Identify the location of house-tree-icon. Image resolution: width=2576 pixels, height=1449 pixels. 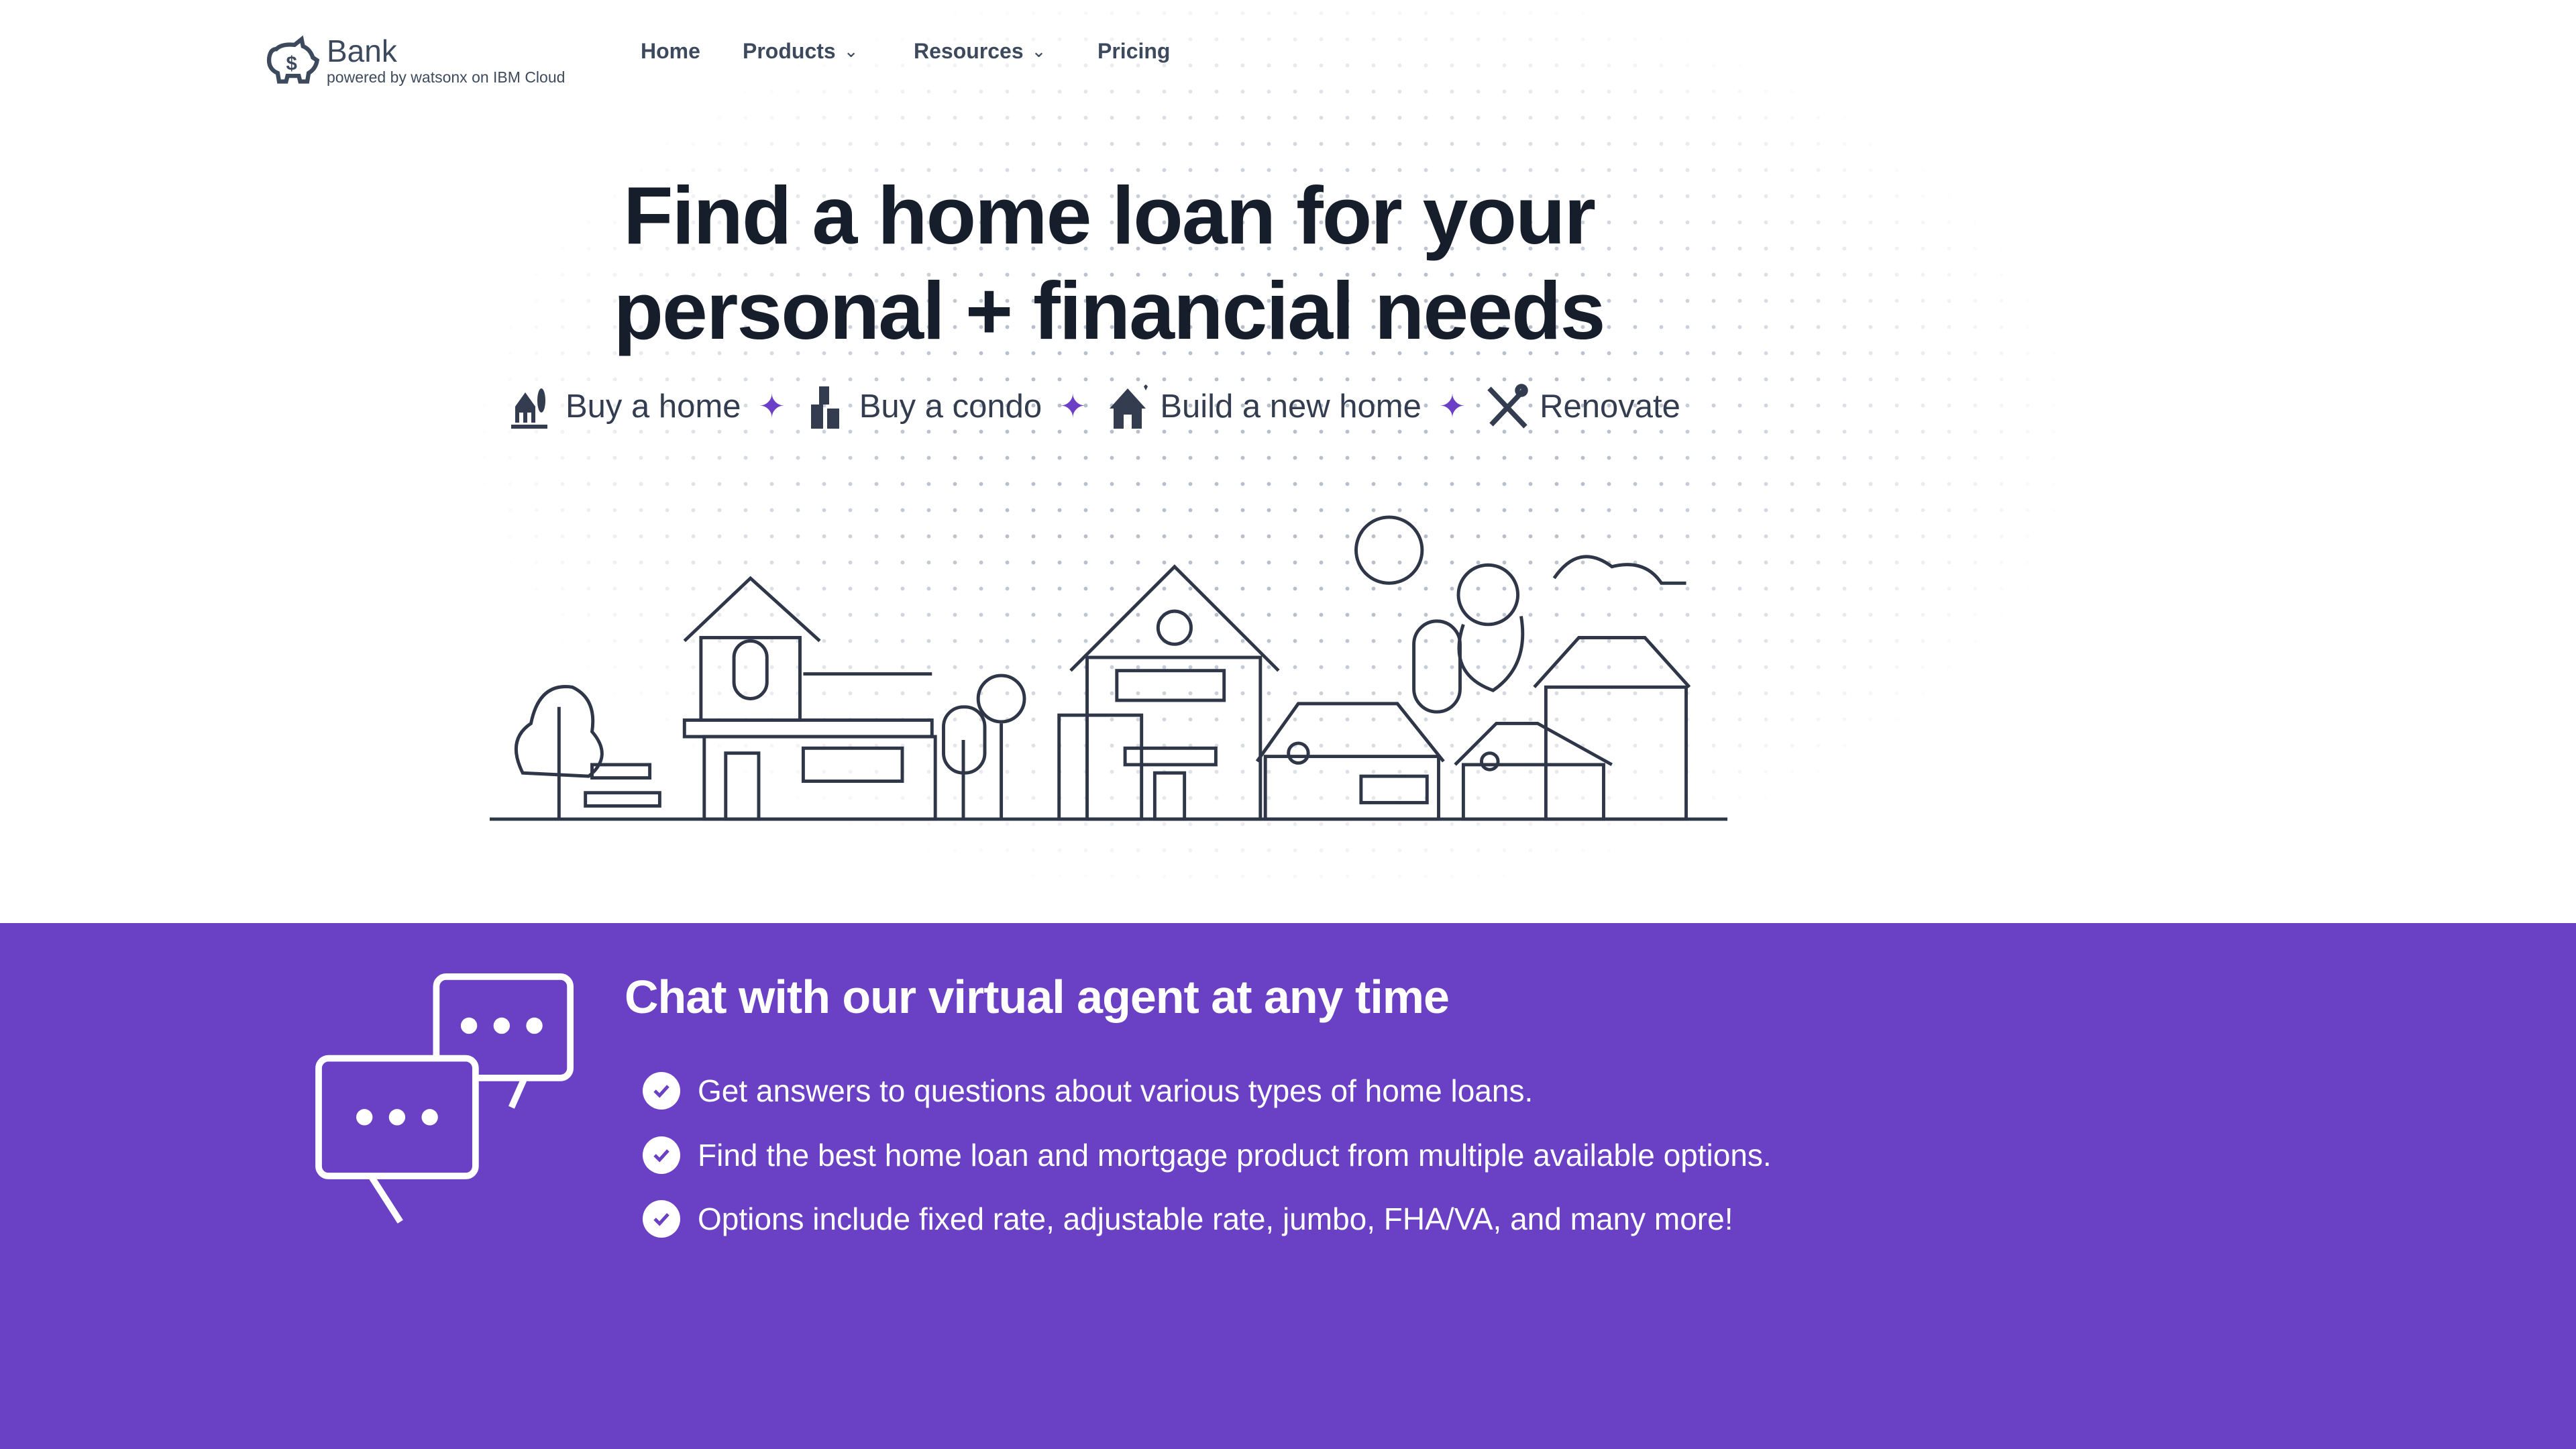
(529, 408).